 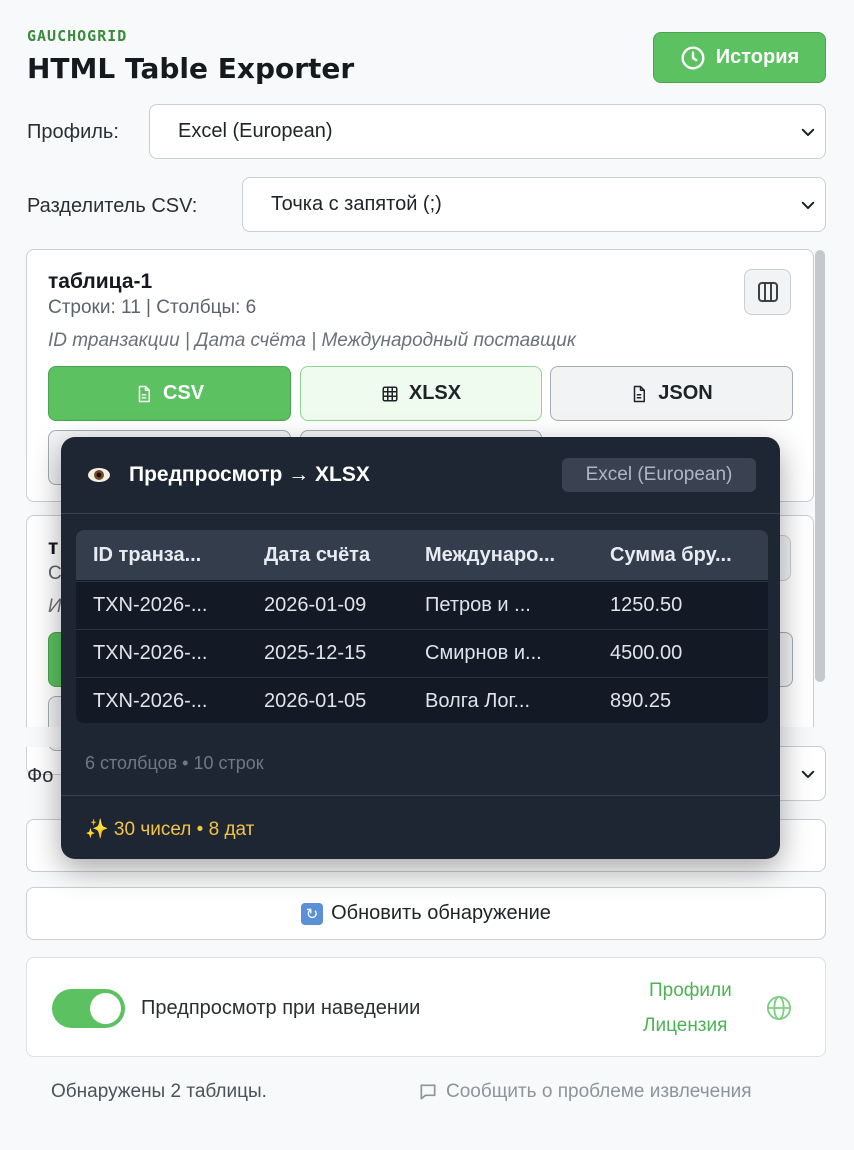 I want to click on refresh-icon: ↻, so click(x=312, y=913).